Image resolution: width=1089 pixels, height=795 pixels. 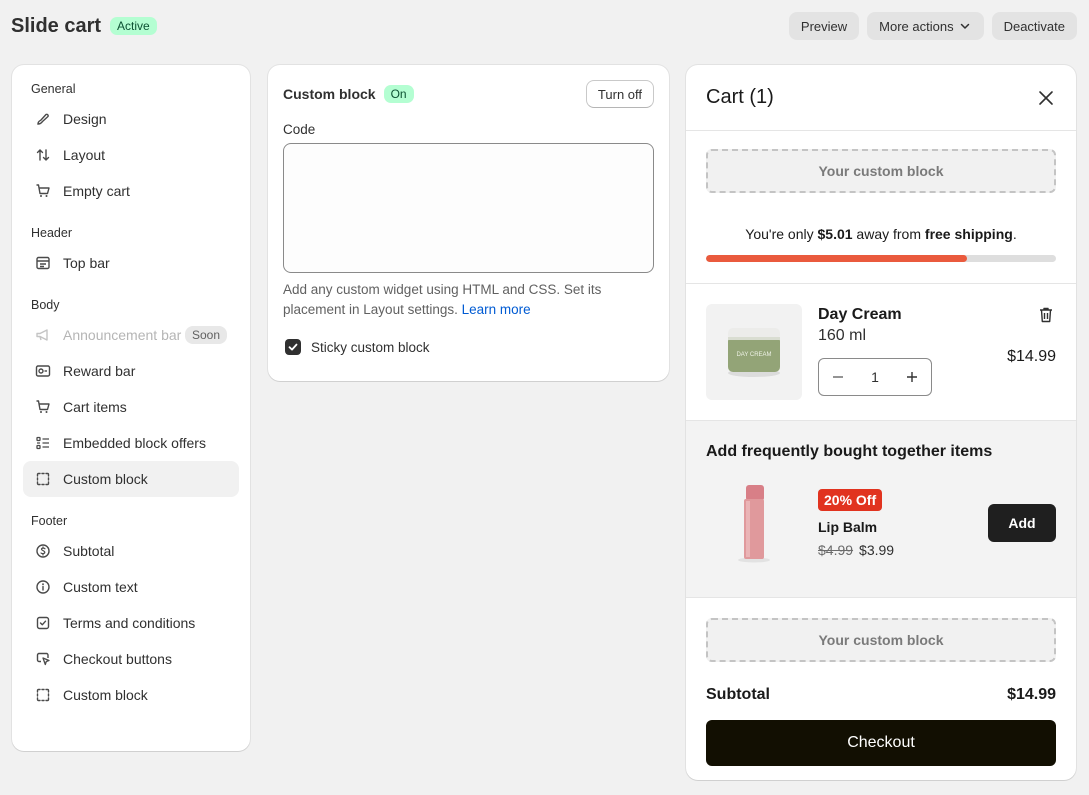 I want to click on add-upsell-button: Add, so click(x=1022, y=523).